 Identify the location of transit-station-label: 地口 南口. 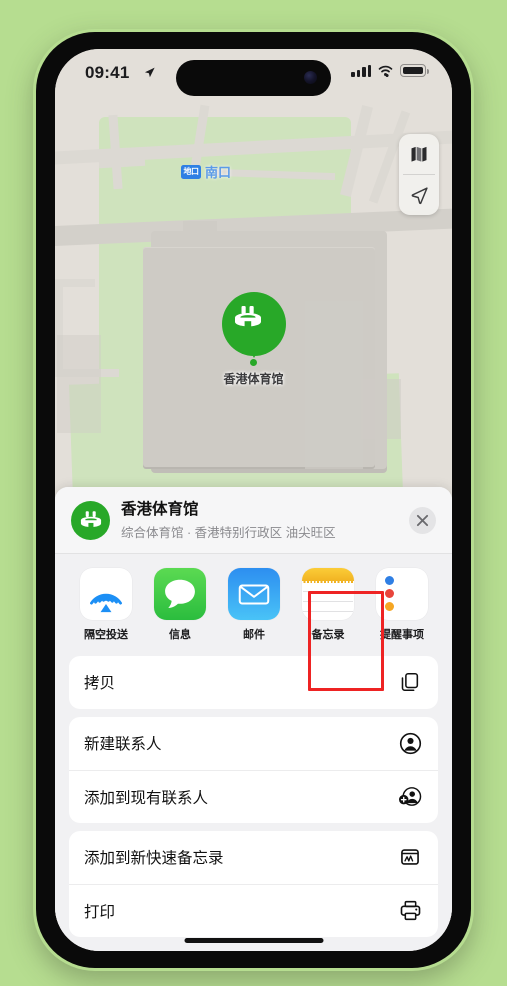
(206, 171).